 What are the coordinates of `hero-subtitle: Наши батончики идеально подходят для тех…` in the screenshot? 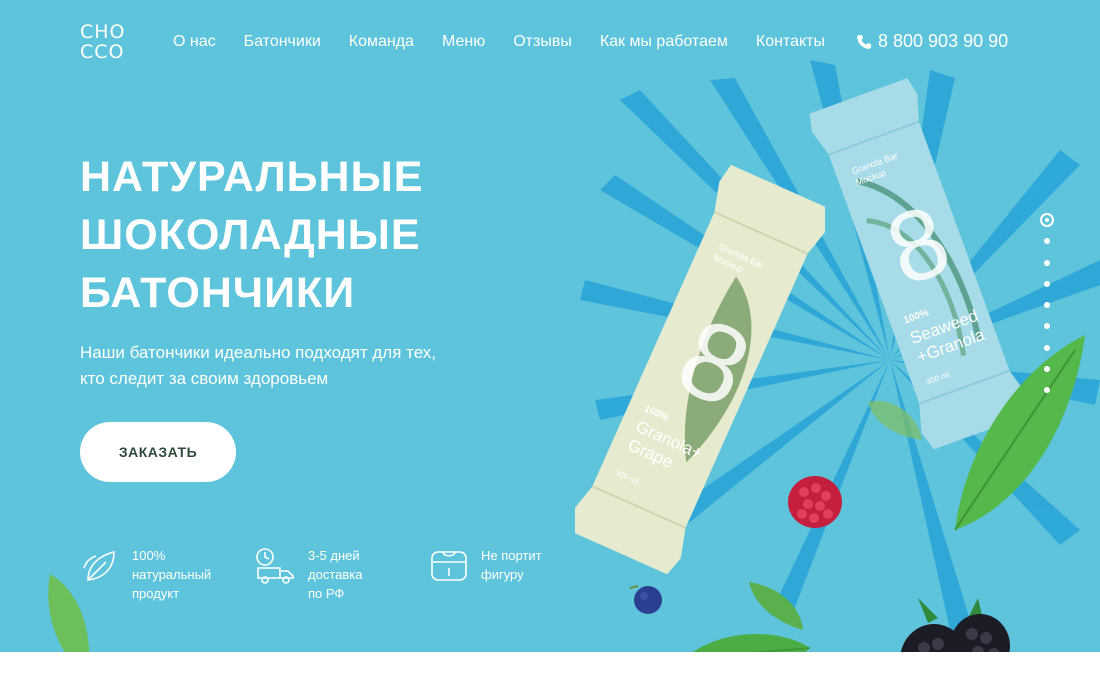 It's located at (258, 365).